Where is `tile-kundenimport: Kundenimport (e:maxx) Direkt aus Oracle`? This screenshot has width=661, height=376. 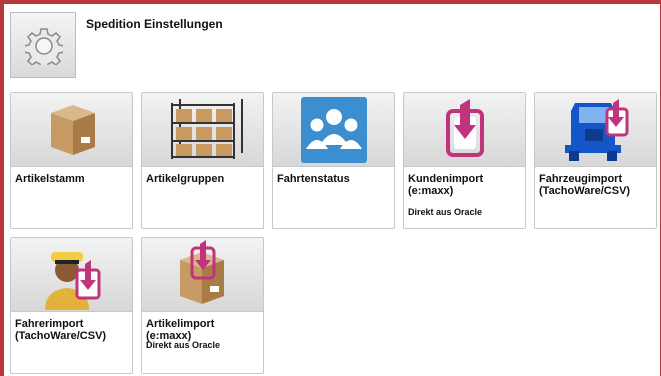
tile-kundenimport: Kundenimport (e:maxx) Direkt aus Oracle is located at coordinates (464, 160).